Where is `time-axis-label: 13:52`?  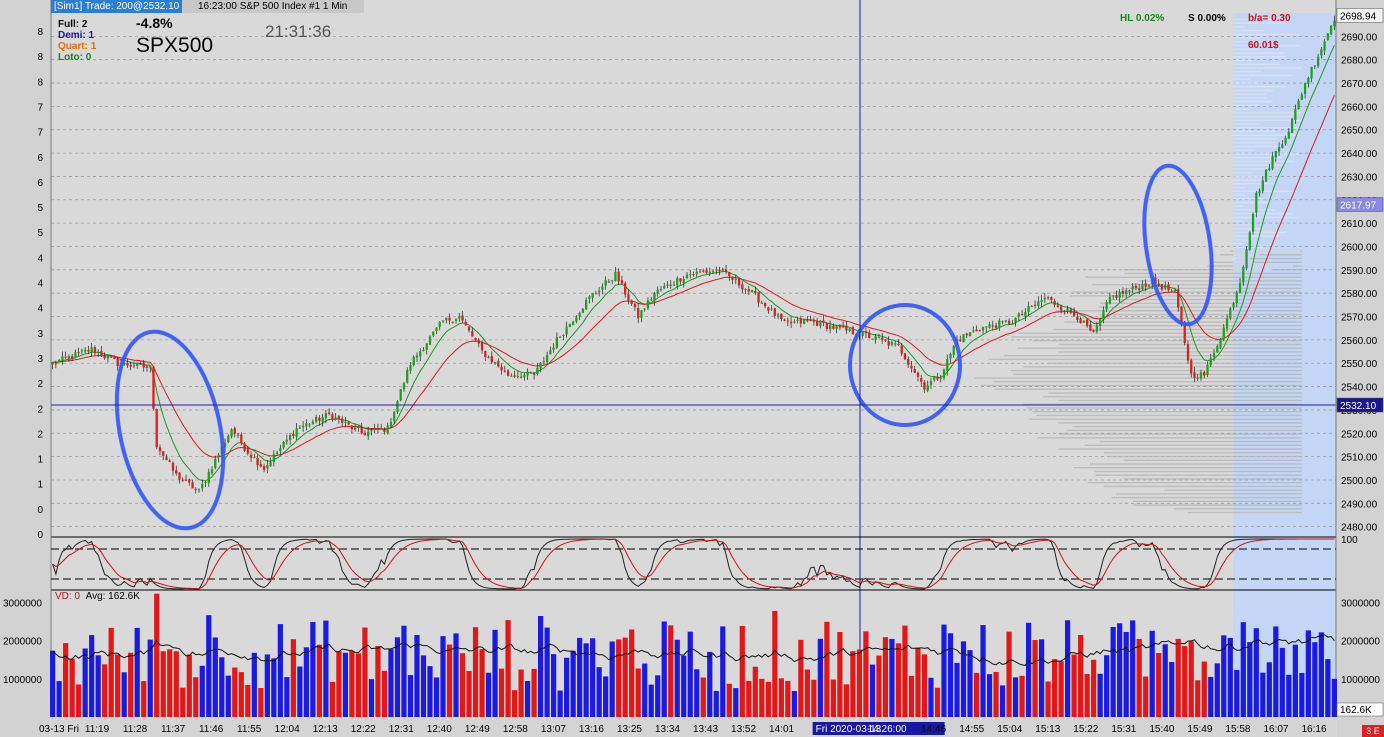 time-axis-label: 13:52 is located at coordinates (743, 729).